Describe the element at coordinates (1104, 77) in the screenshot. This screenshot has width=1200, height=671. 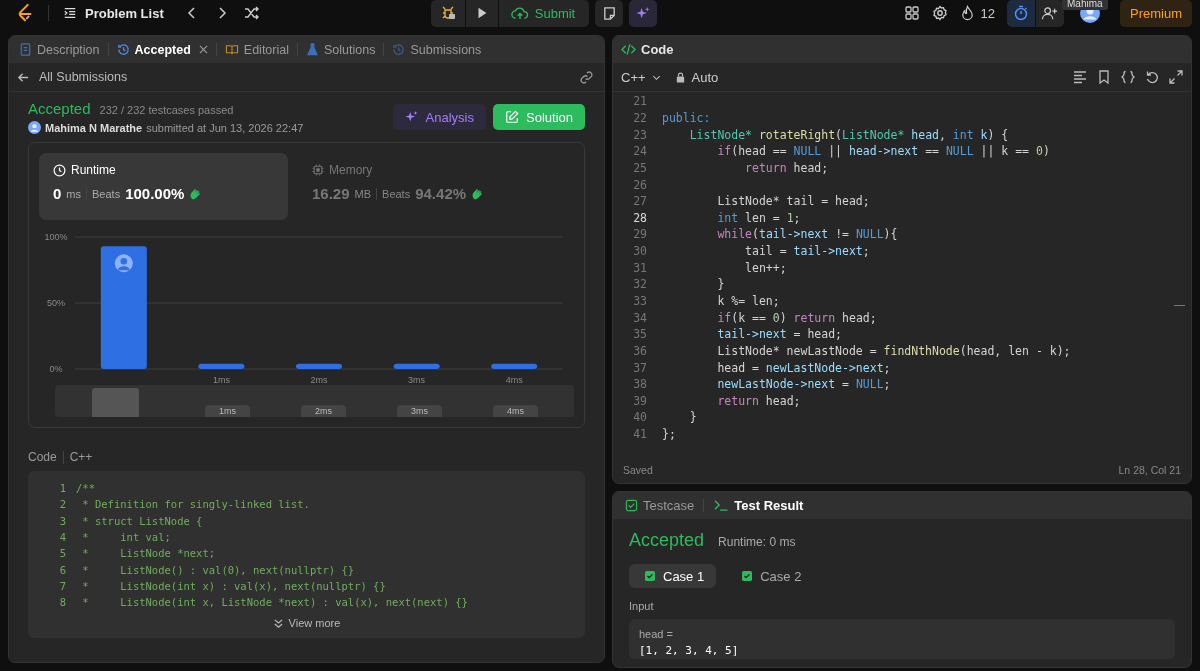
I see `bookmark-icon` at that location.